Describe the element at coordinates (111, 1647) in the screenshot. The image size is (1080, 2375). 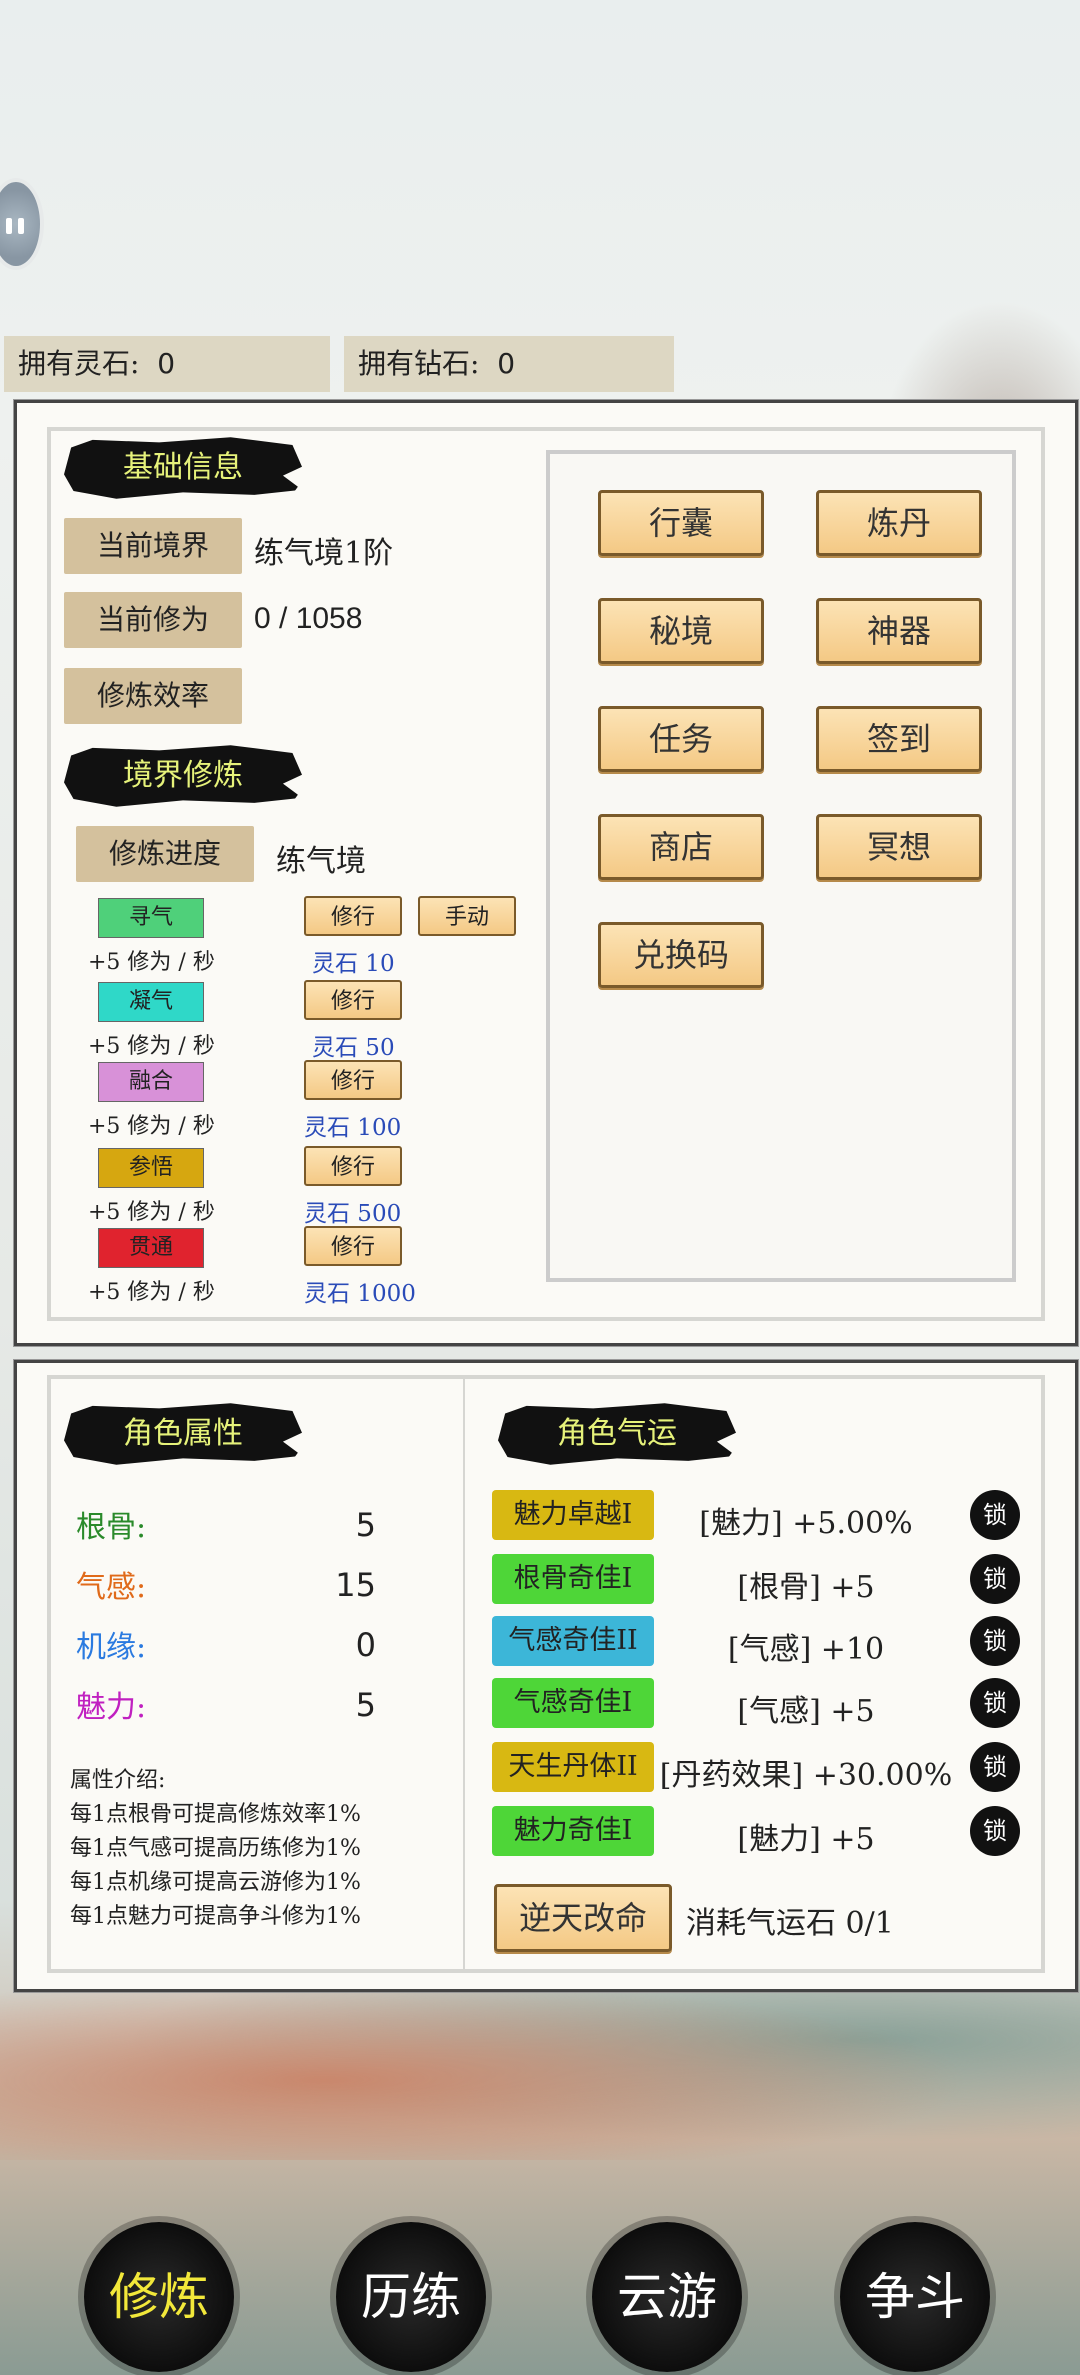
I see `attribute-label: 机缘:` at that location.